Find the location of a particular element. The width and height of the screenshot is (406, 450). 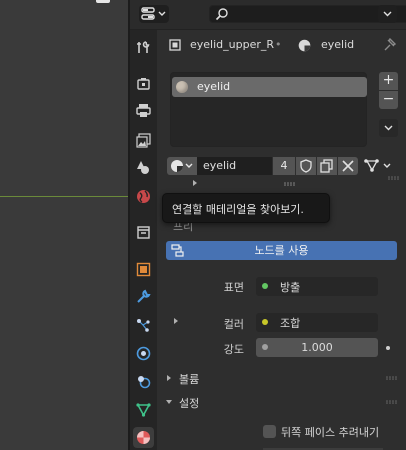

particles-icon is located at coordinates (143, 325).